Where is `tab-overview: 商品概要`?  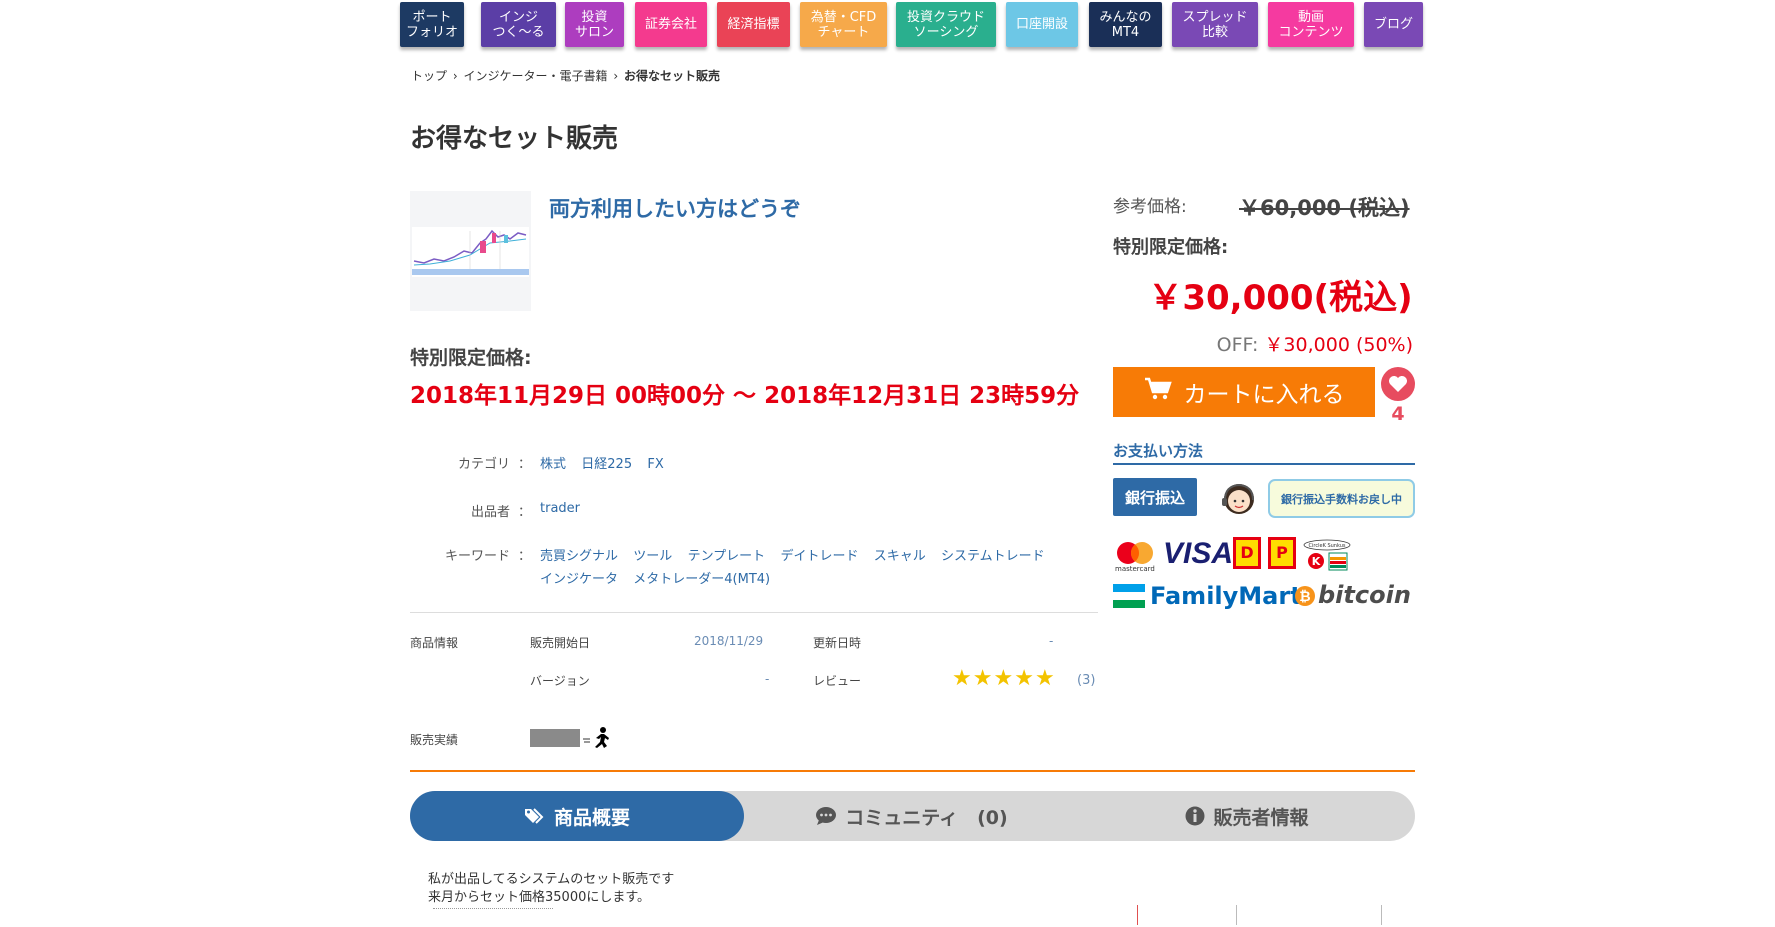 tab-overview: 商品概要 is located at coordinates (577, 816).